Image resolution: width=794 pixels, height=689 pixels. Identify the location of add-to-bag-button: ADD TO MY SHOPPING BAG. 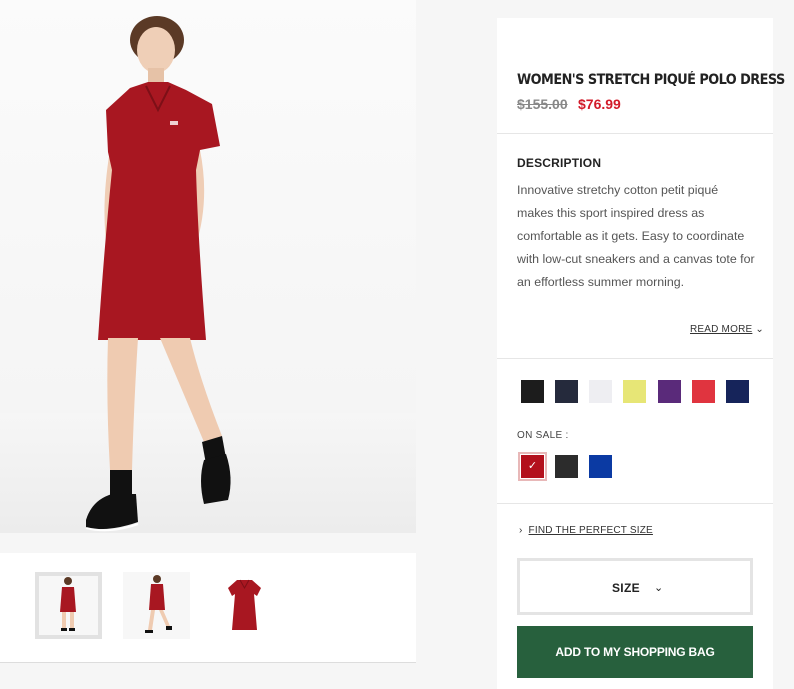
(635, 652).